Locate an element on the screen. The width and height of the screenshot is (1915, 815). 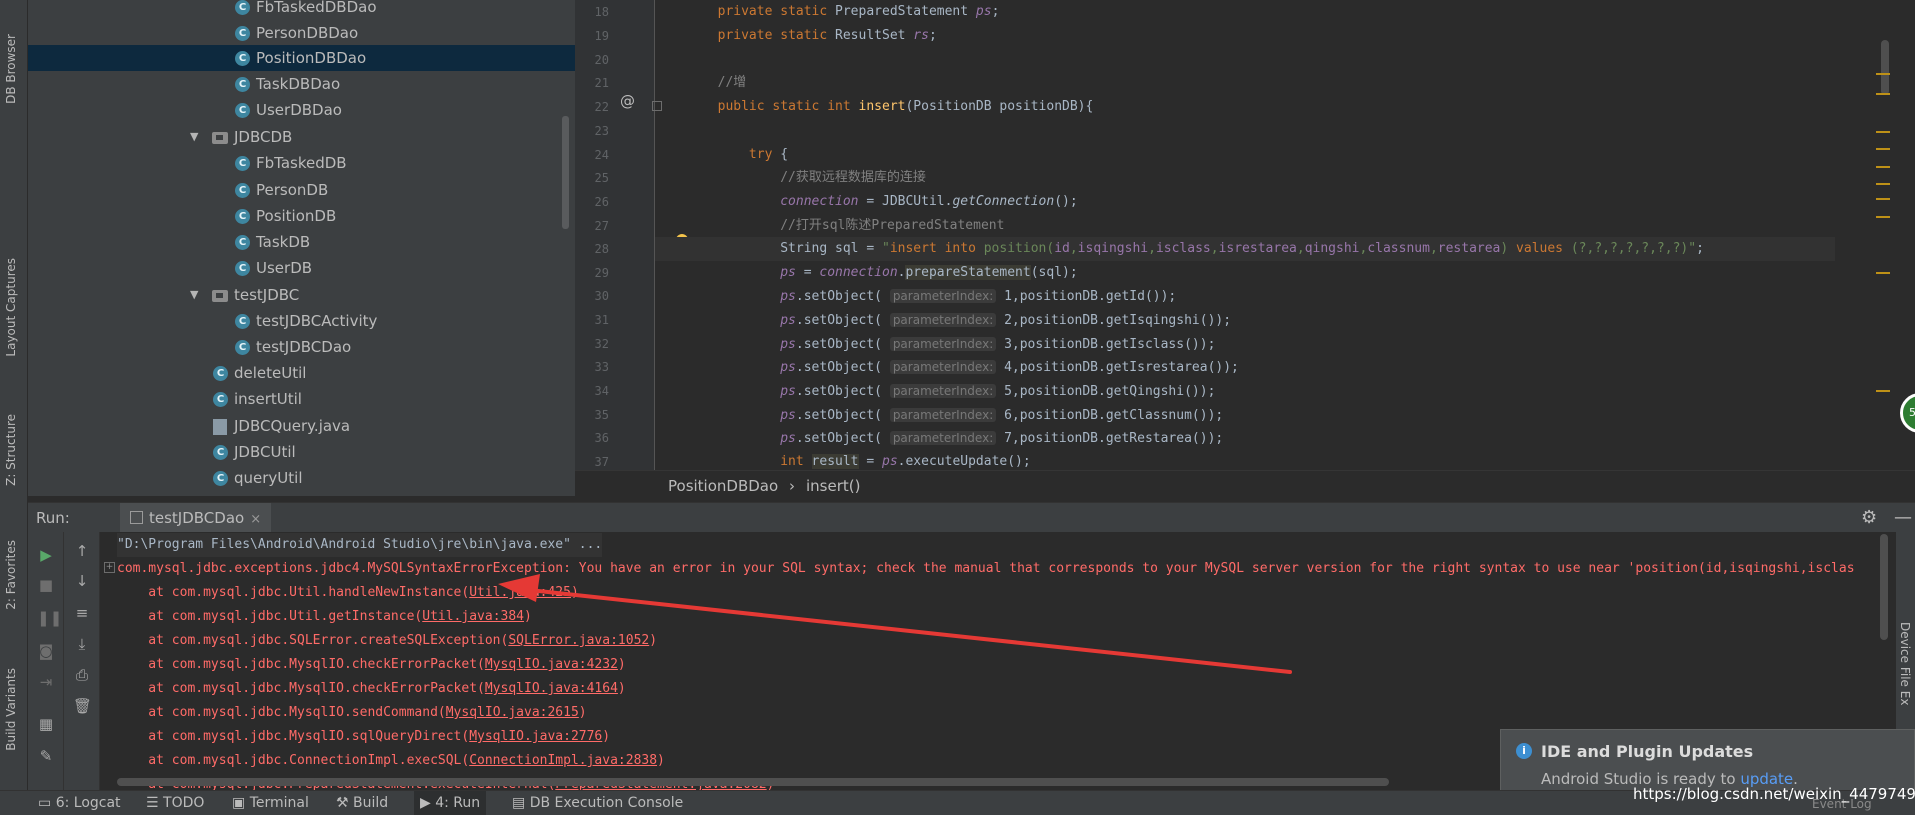
scroll-to-end-icon: ⤓ is located at coordinates (82, 644).